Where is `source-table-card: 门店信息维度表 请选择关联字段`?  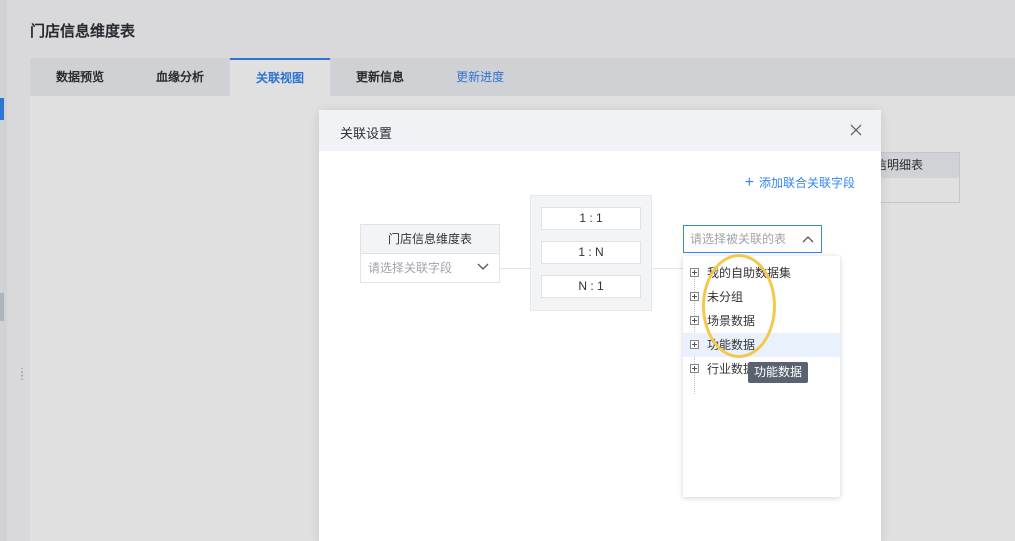
source-table-card: 门店信息维度表 请选择关联字段 is located at coordinates (430, 253).